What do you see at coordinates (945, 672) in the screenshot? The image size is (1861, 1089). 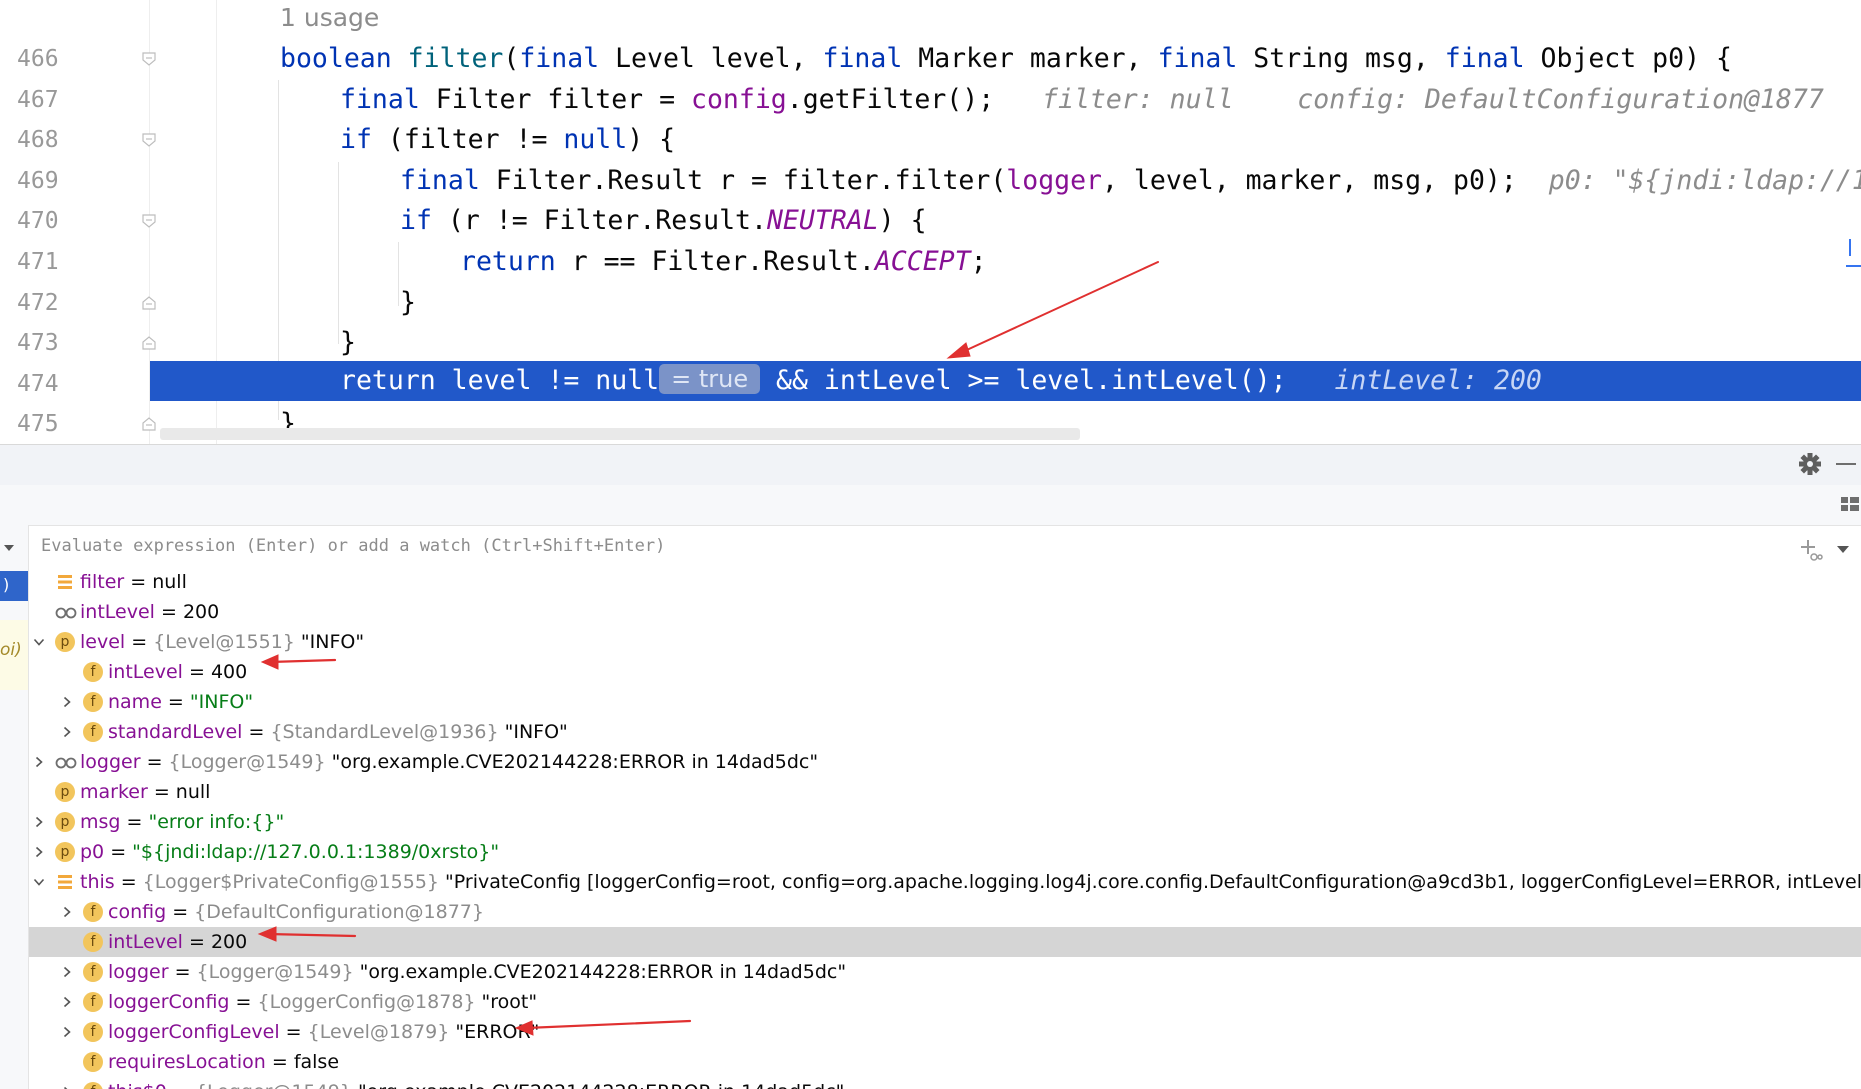 I see `variable-row-intLevel: f intLevel = 400` at bounding box center [945, 672].